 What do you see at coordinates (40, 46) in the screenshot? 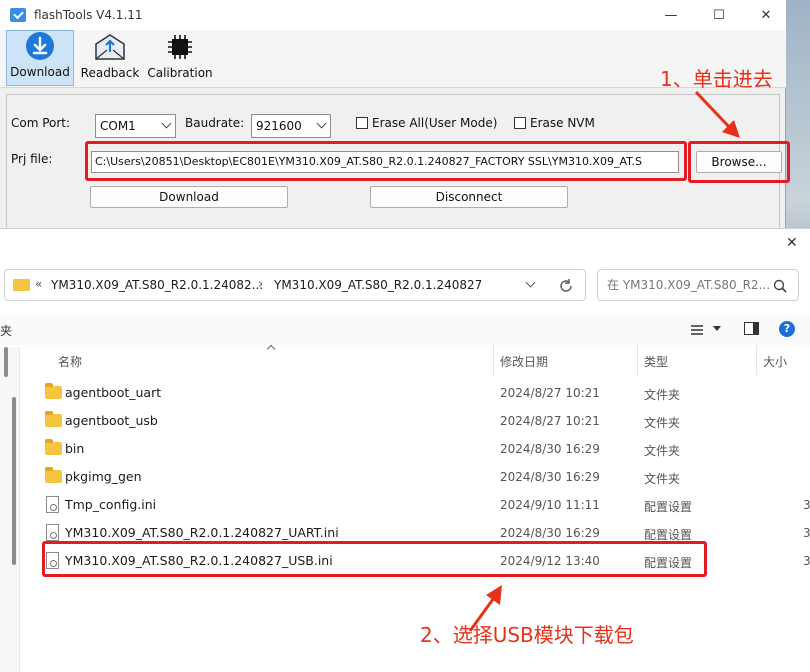
I see `download-icon` at bounding box center [40, 46].